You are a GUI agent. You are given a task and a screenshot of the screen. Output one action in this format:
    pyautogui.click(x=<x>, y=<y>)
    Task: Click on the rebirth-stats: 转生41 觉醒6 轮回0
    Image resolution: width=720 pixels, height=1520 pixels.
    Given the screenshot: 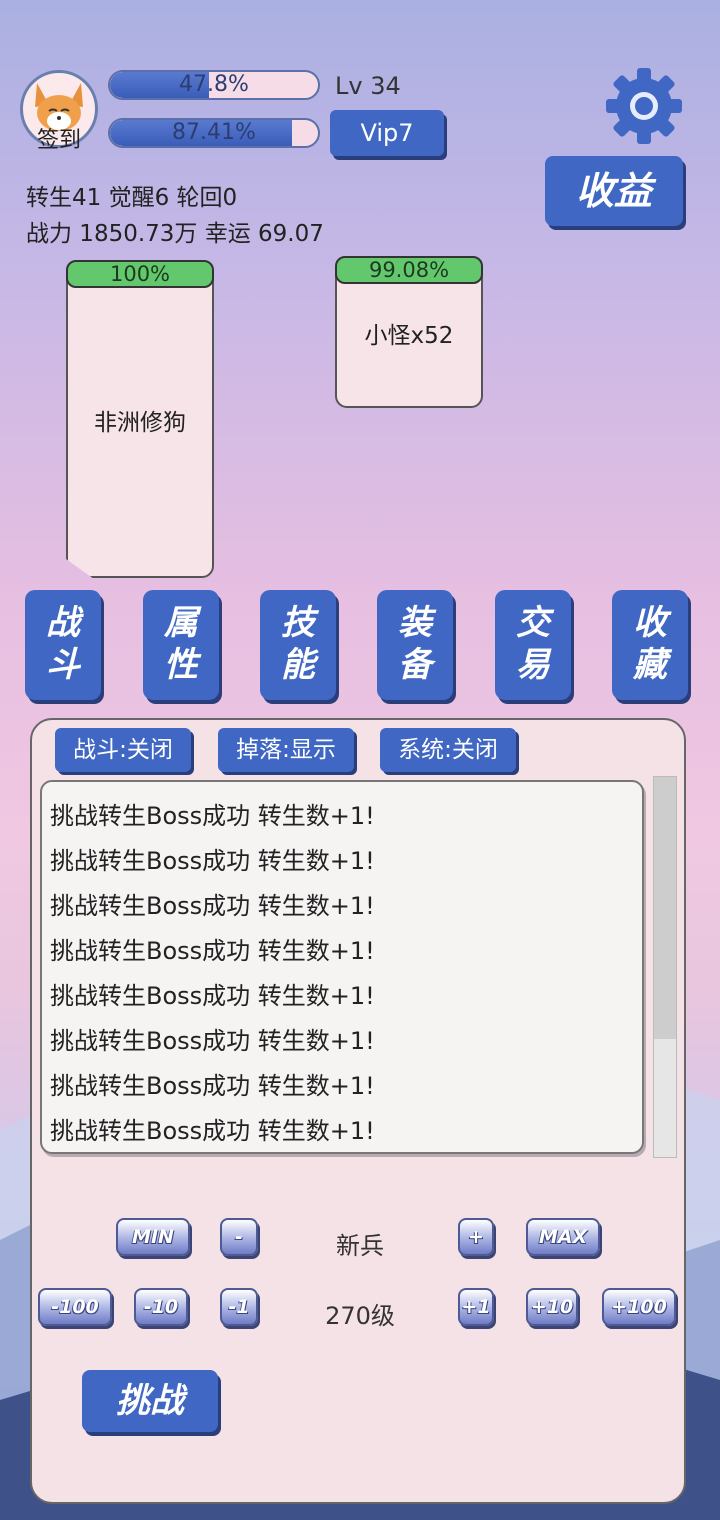 What is the action you would take?
    pyautogui.click(x=132, y=198)
    